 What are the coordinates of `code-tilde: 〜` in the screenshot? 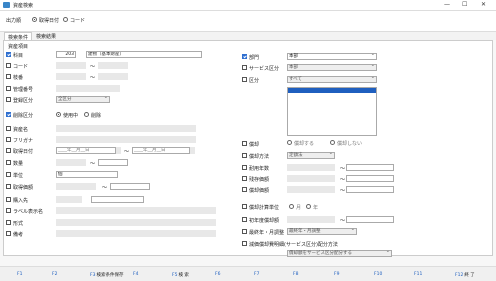 It's located at (93, 67).